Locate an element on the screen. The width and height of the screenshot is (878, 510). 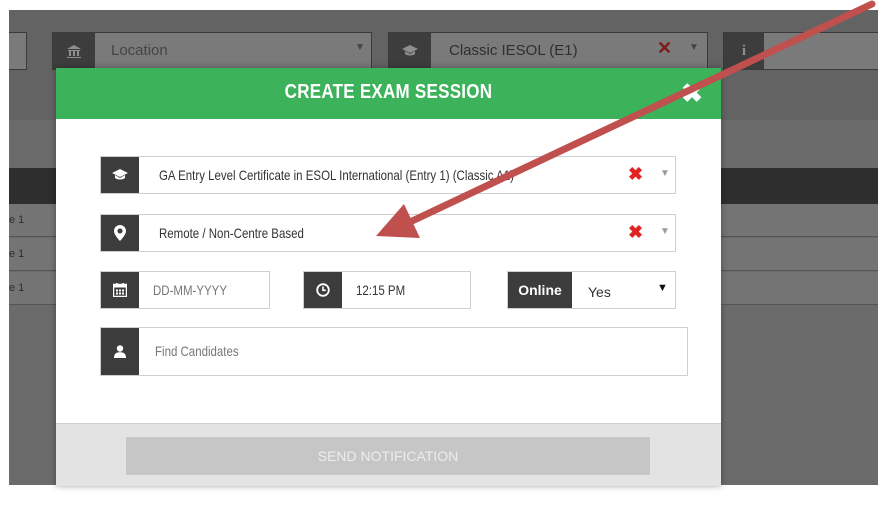
background-exam-type-value: Classic IESOL (E1) is located at coordinates (513, 50).